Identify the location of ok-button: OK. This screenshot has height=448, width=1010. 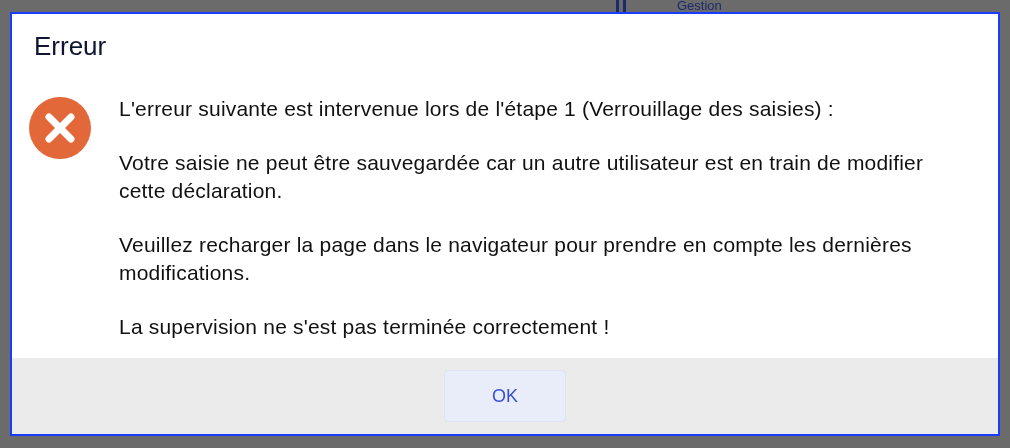
(505, 396).